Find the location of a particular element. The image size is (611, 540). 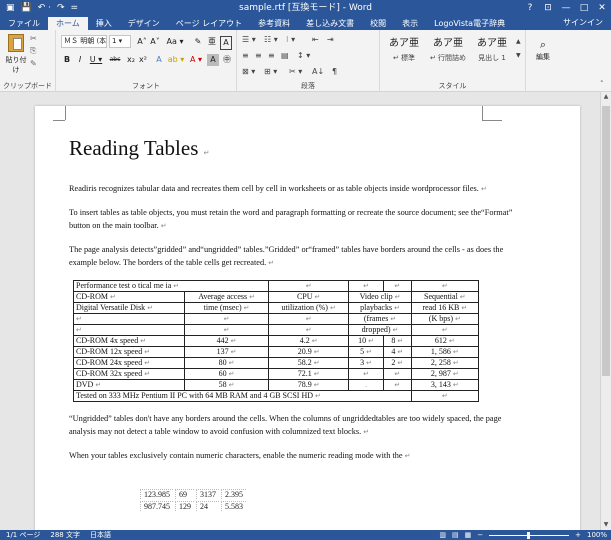

table-cell: 8 ↵ is located at coordinates (397, 340).